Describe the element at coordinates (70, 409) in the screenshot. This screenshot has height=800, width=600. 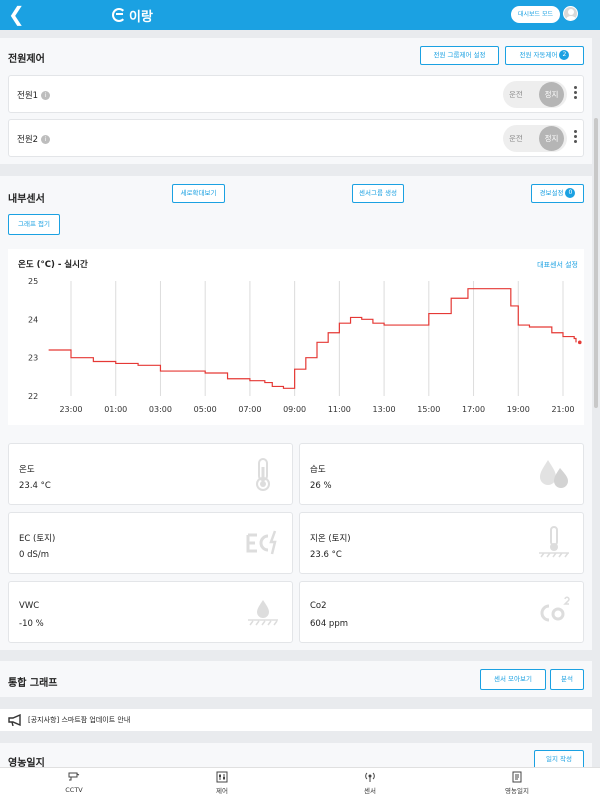
I see `x-tick-label: 23:00` at that location.